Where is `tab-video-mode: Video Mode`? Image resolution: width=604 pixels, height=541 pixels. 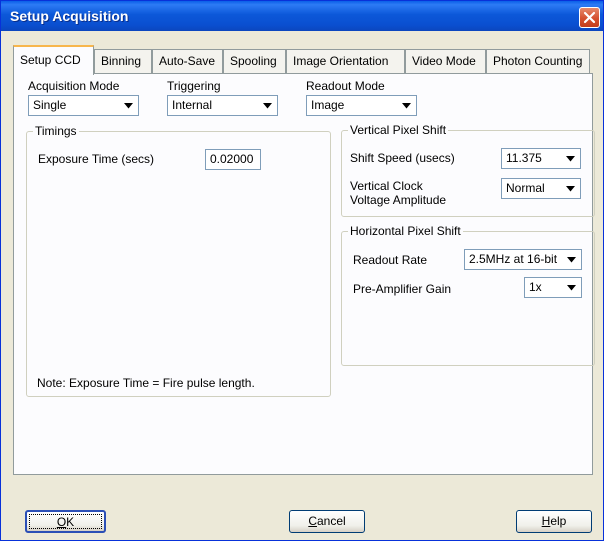
tab-video-mode: Video Mode is located at coordinates (445, 61).